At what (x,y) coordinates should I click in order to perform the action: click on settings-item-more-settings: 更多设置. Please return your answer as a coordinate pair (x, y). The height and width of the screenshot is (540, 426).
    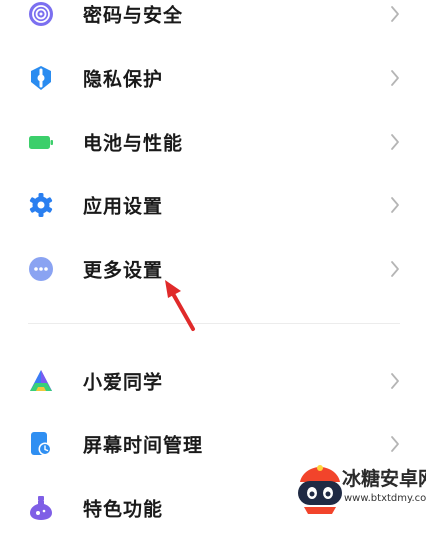
    Looking at the image, I should click on (213, 269).